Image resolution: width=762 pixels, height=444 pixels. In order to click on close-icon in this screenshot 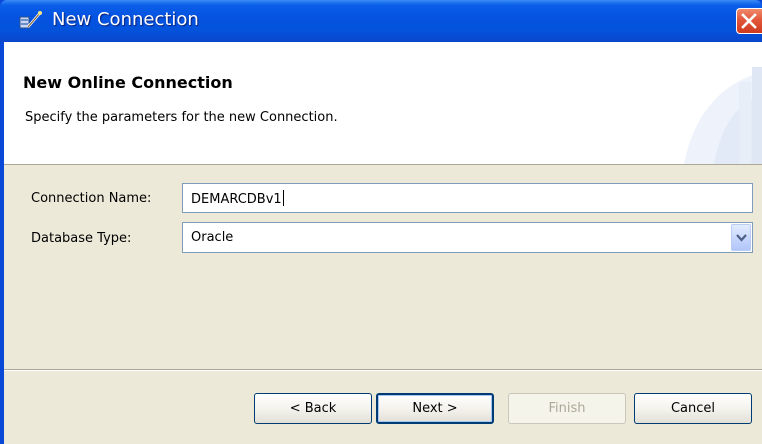, I will do `click(749, 21)`.